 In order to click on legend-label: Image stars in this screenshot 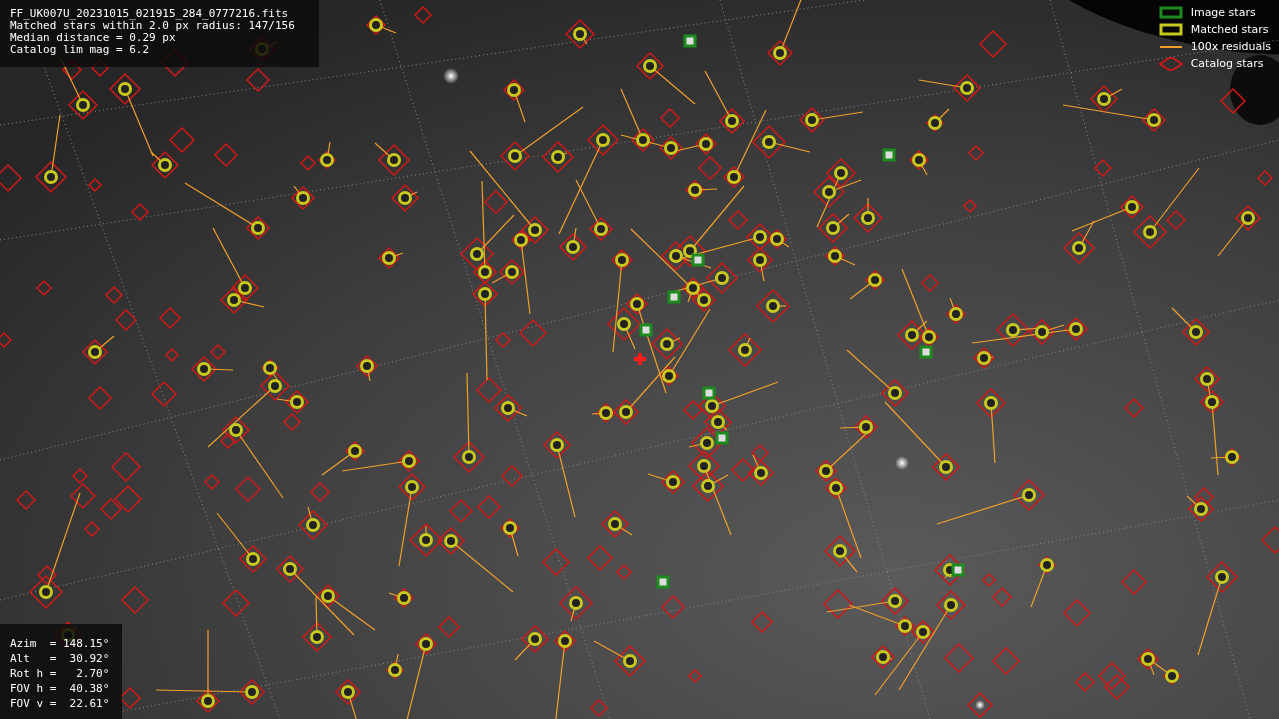, I will do `click(1223, 12)`.